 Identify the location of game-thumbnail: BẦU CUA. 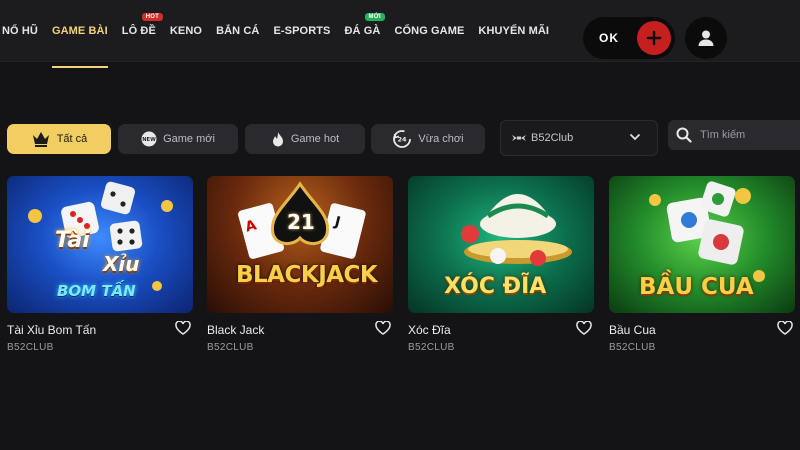
(702, 244).